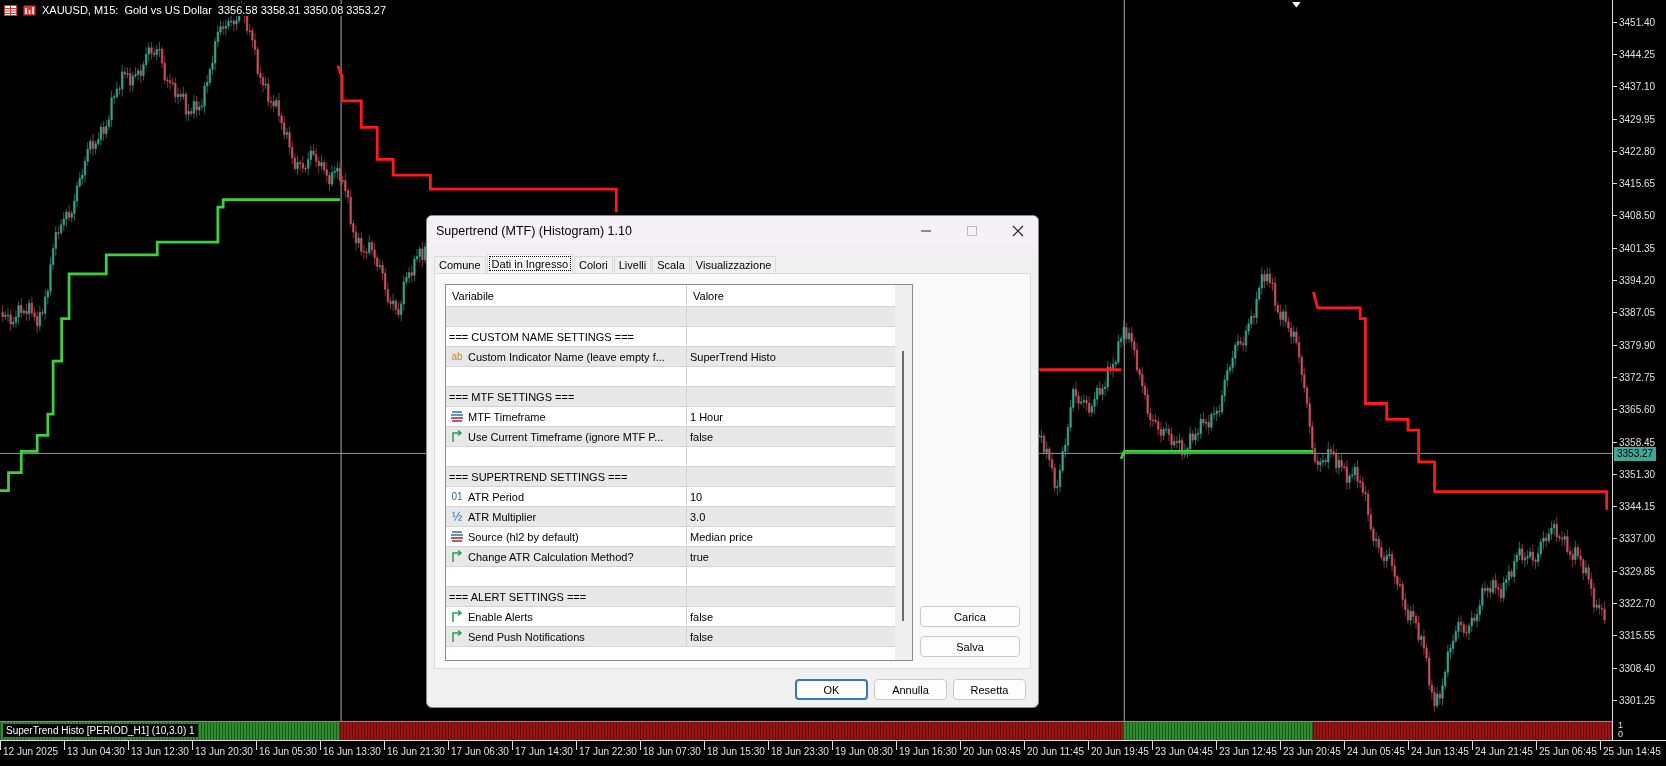 Image resolution: width=1666 pixels, height=766 pixels. I want to click on time-label: 13 Jun 12:30, so click(160, 751).